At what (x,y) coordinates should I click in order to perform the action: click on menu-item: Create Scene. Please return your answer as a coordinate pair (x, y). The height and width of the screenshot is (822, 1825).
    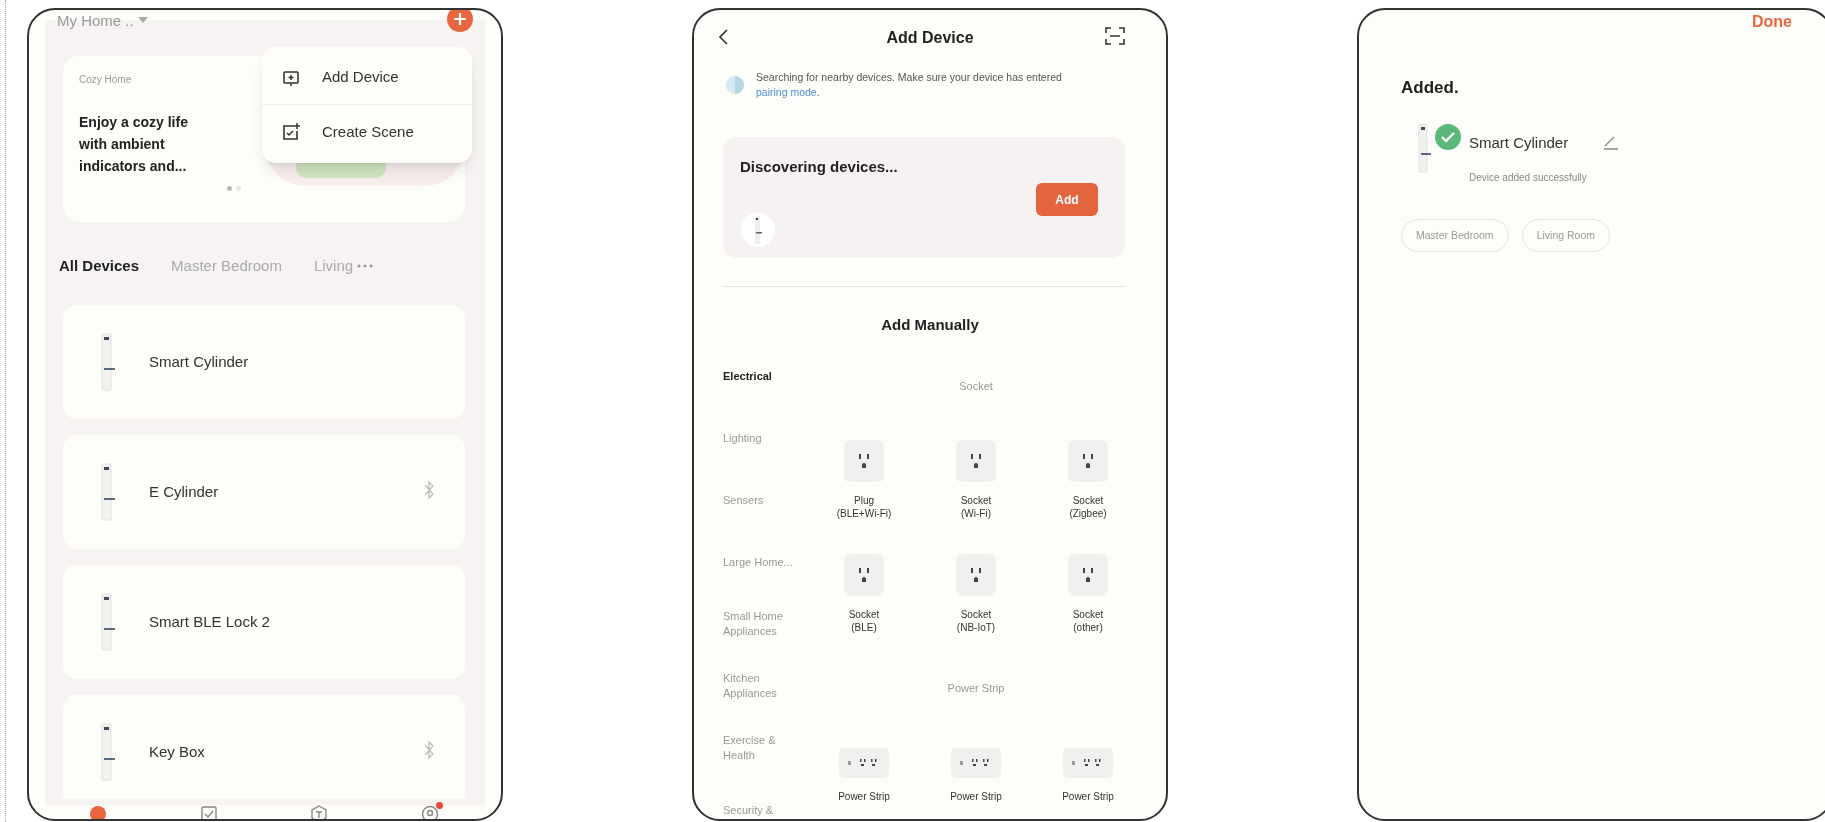
    Looking at the image, I should click on (367, 132).